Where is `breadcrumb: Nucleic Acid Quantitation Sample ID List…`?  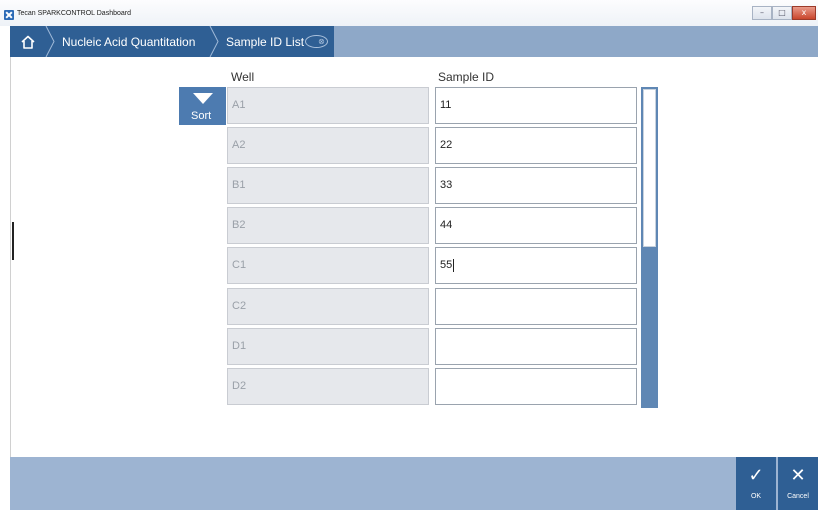
breadcrumb: Nucleic Acid Quantitation Sample ID List… is located at coordinates (414, 41).